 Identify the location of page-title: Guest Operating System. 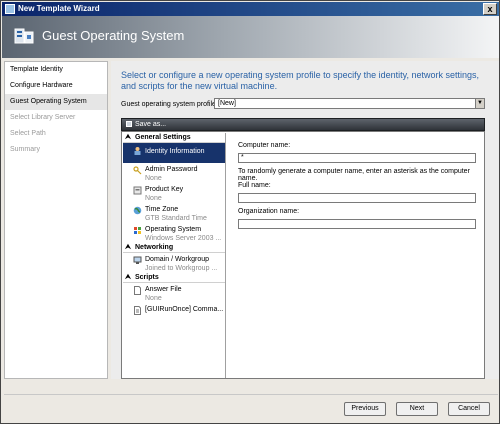
(113, 35).